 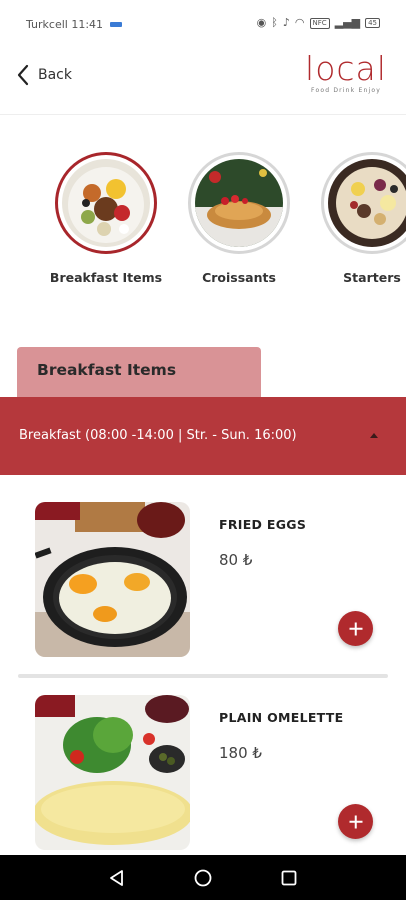 What do you see at coordinates (374, 435) in the screenshot?
I see `caret-up-icon` at bounding box center [374, 435].